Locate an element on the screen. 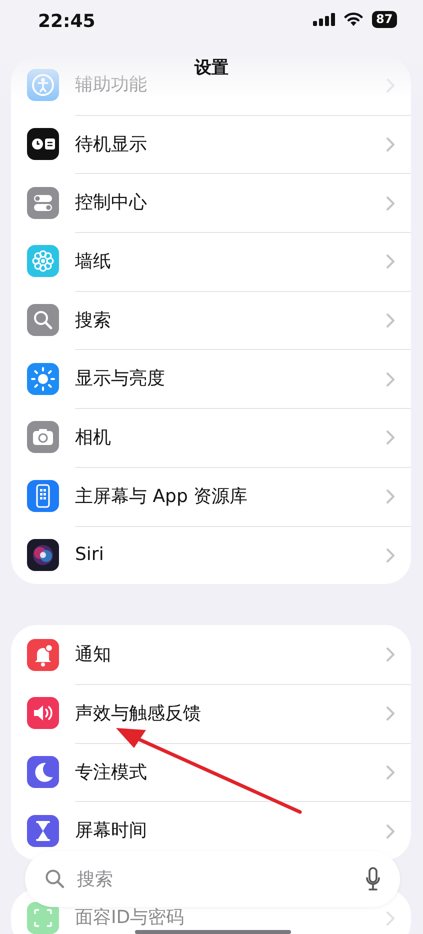 Image resolution: width=423 pixels, height=934 pixels. face-frame-icon is located at coordinates (43, 918).